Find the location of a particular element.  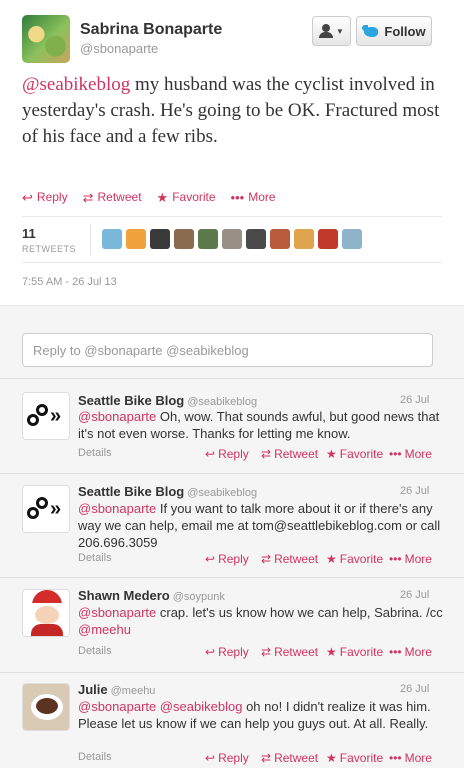

bike-logo-icon: » is located at coordinates (47, 509).